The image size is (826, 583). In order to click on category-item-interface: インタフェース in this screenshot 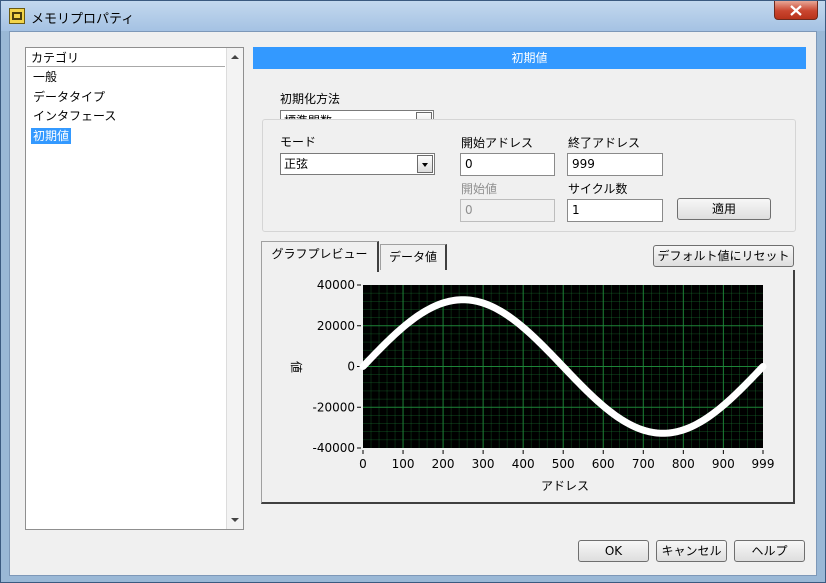, I will do `click(126, 117)`.